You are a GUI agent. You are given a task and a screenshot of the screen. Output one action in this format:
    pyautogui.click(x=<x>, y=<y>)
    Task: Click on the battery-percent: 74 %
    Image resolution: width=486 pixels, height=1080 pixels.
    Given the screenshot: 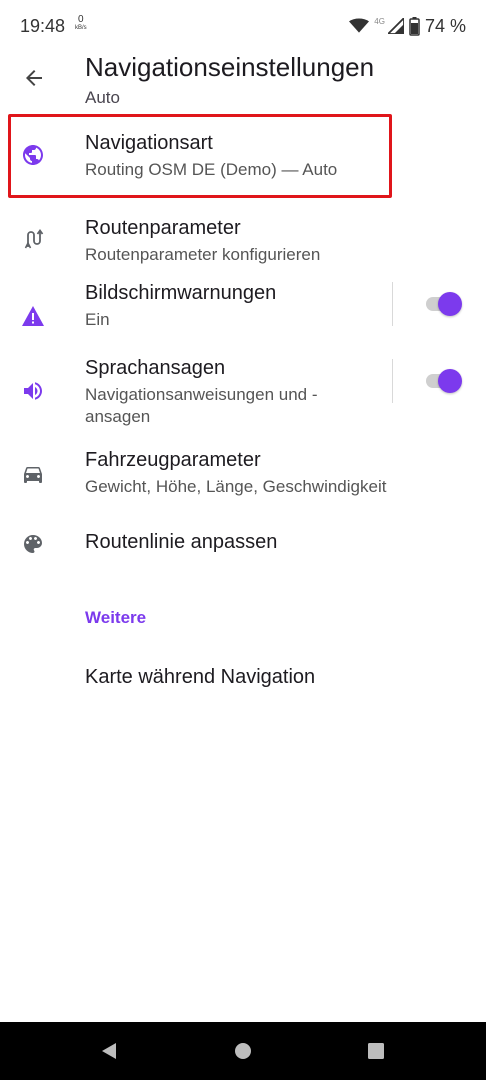 What is the action you would take?
    pyautogui.click(x=445, y=25)
    